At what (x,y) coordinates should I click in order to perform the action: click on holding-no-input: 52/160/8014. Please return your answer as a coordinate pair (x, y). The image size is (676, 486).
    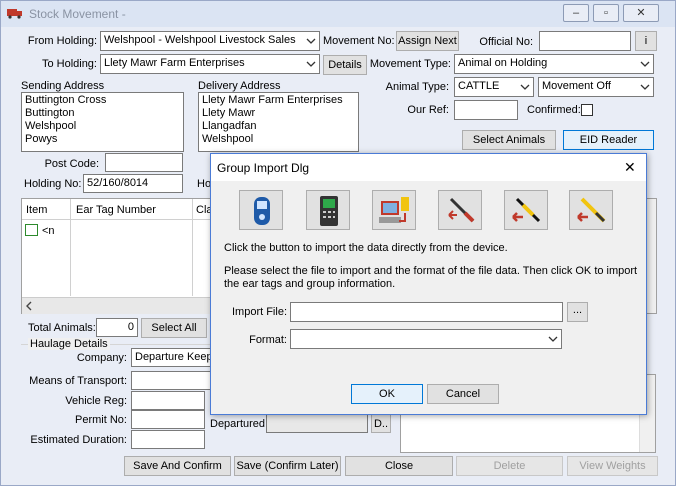
    Looking at the image, I should click on (133, 183).